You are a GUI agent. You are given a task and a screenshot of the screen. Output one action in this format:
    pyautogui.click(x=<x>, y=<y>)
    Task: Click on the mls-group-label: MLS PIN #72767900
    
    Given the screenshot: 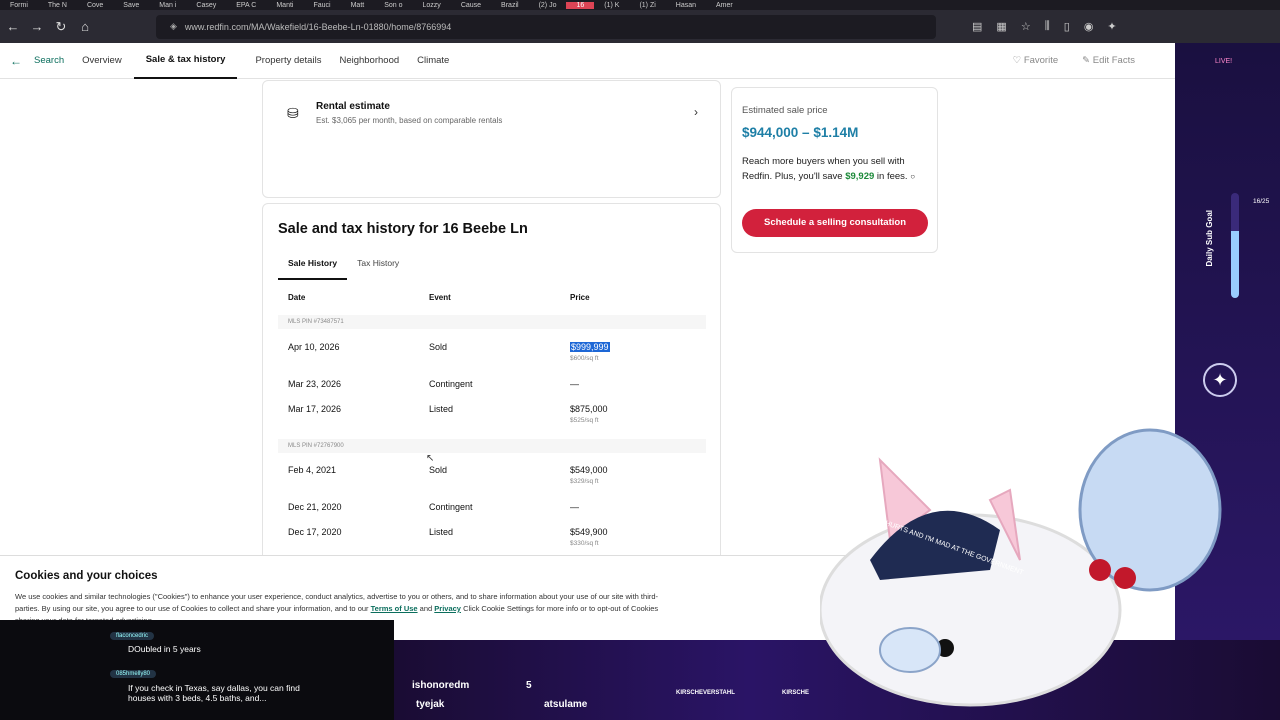 What is the action you would take?
    pyautogui.click(x=492, y=446)
    